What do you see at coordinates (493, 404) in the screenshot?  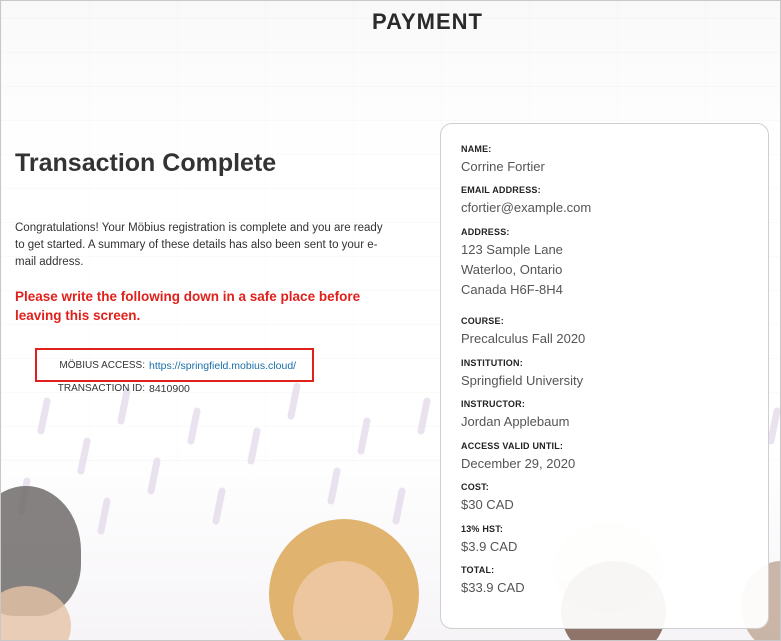 I see `instructor-label: INSTRUCTOR:` at bounding box center [493, 404].